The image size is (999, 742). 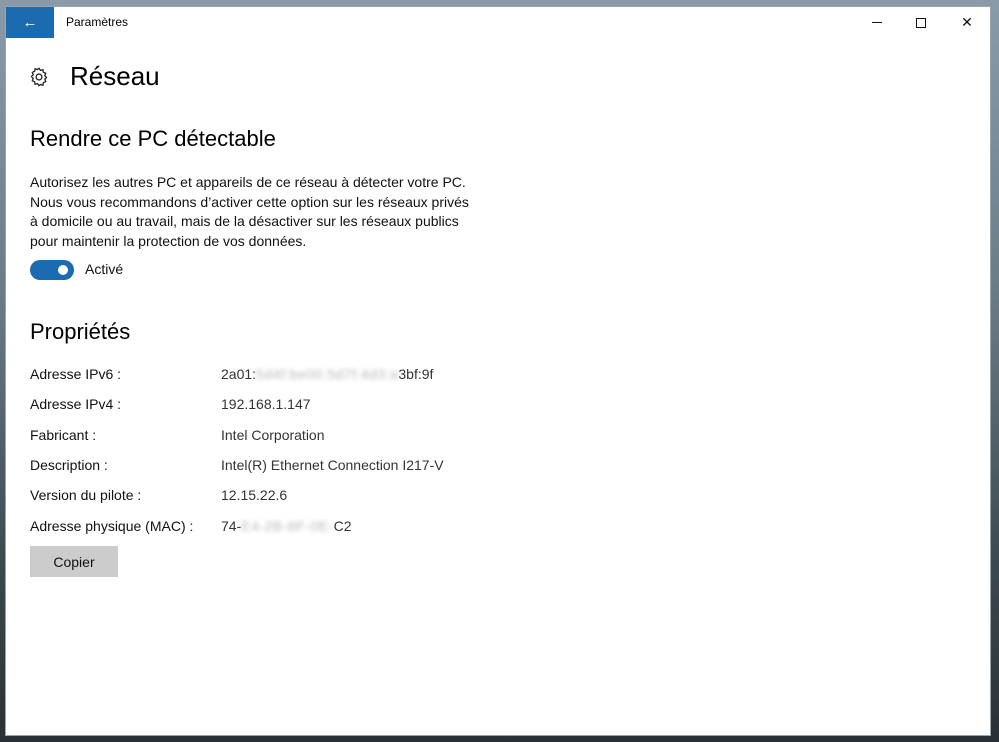 I want to click on property-value: Intel(R) Ethernet Connection I217-V, so click(x=332, y=465).